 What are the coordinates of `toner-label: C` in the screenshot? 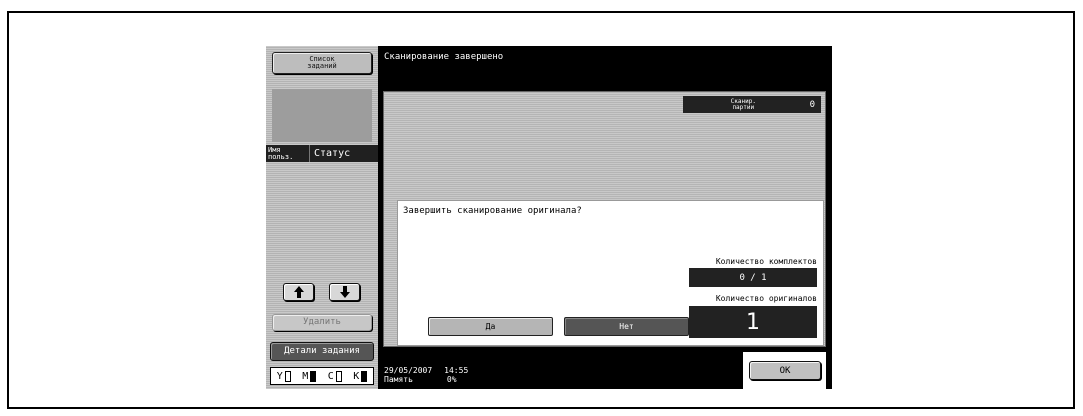 It's located at (330, 376).